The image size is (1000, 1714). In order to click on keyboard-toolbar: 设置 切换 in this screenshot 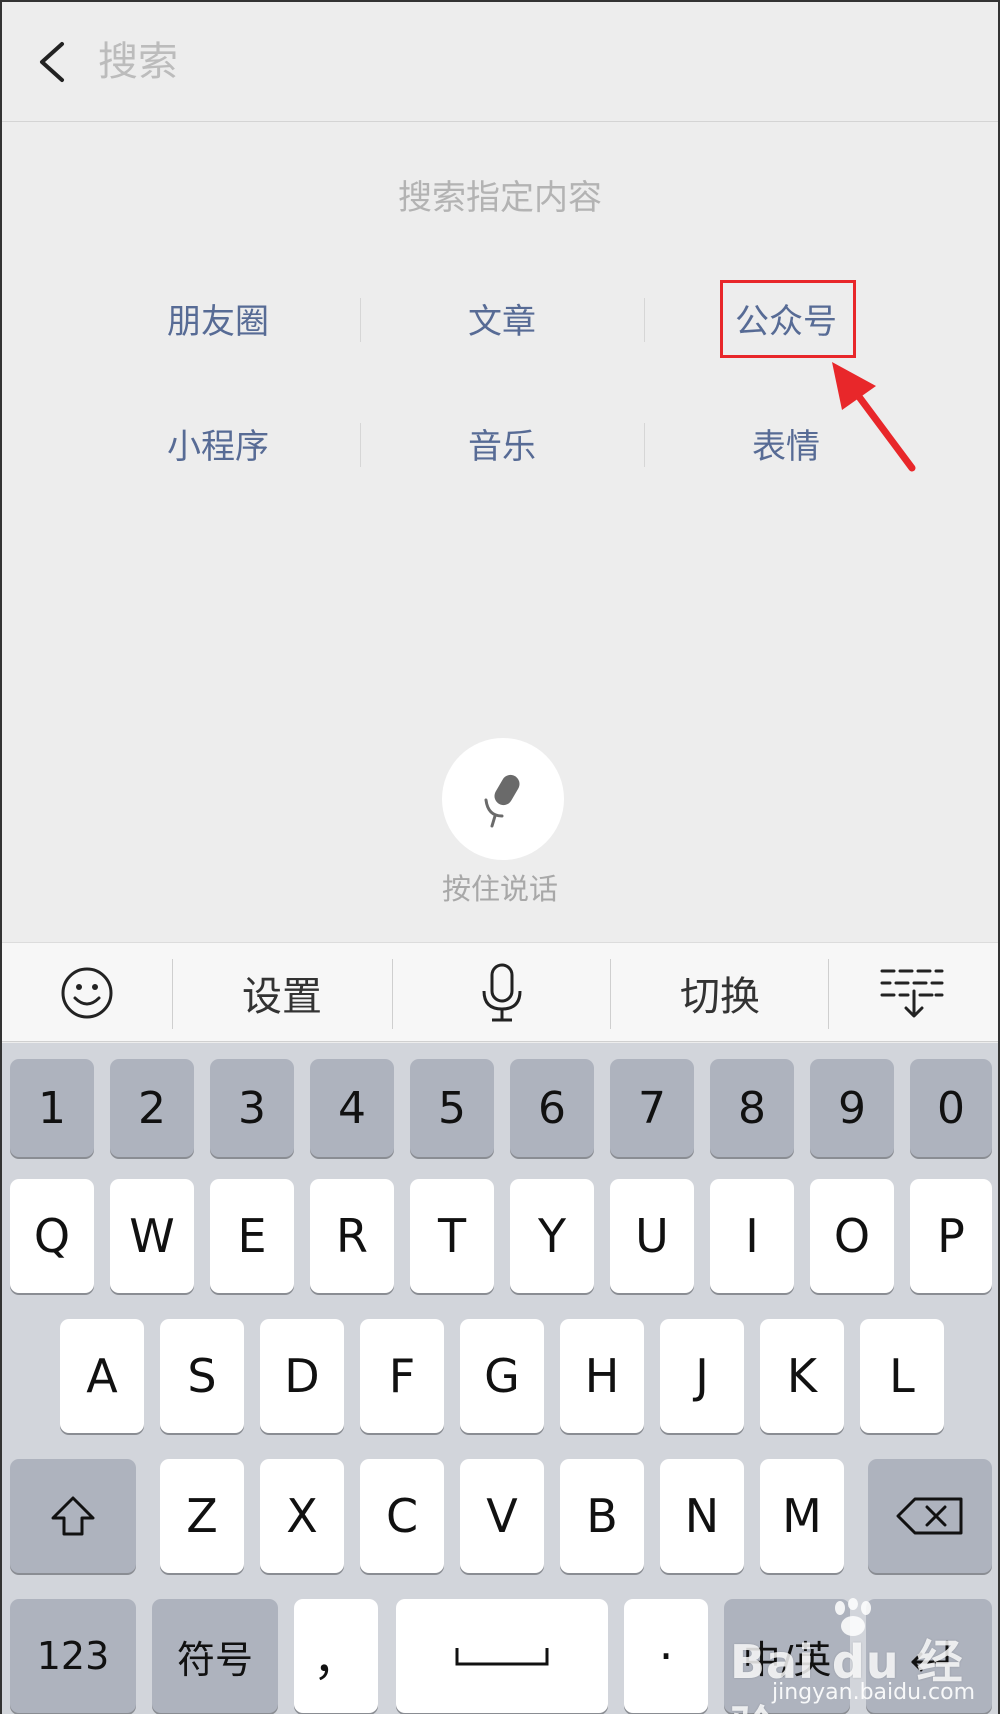, I will do `click(500, 992)`.